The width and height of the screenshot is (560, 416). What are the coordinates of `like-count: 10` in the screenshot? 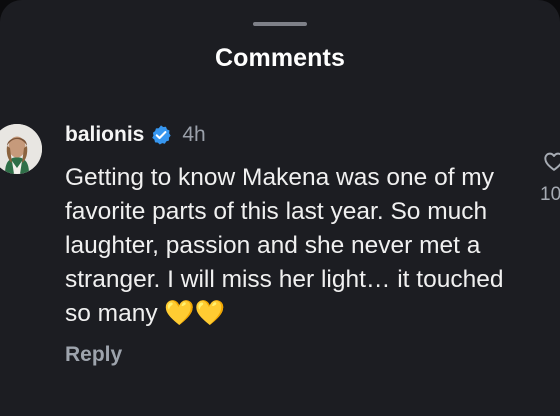 It's located at (550, 194).